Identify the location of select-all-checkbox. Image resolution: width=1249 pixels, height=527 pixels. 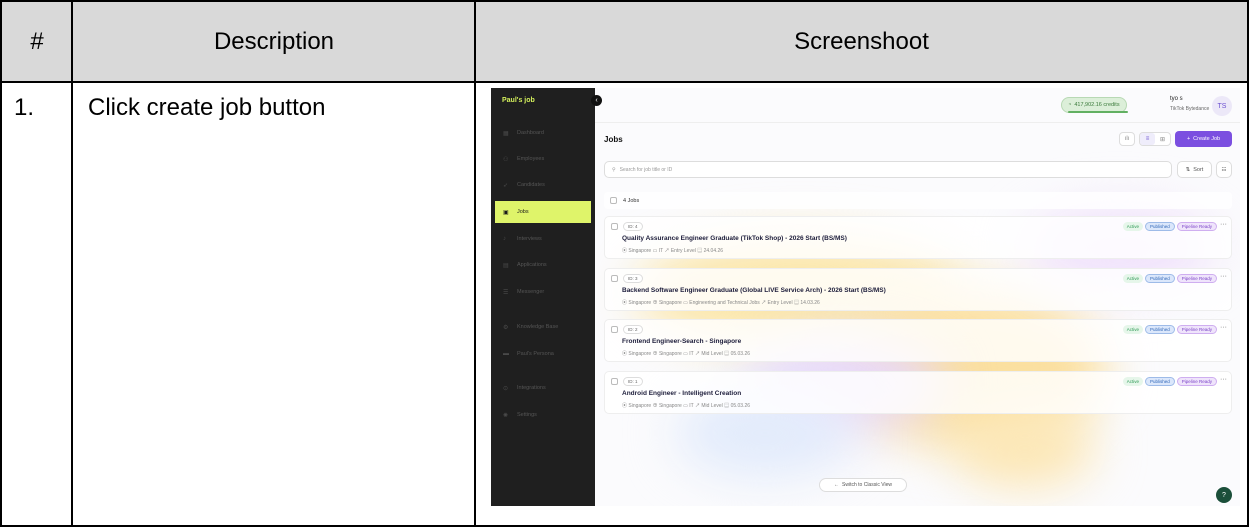
(613, 200).